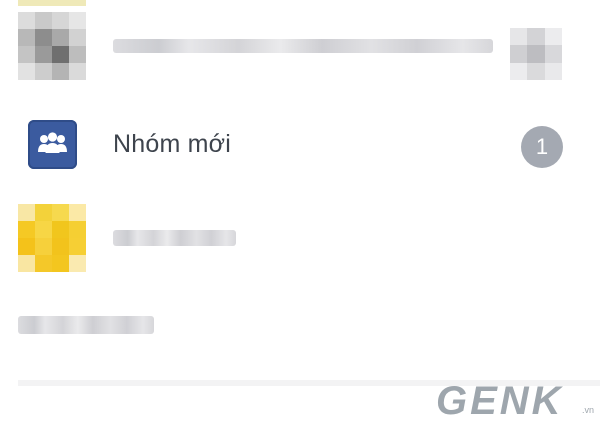 The height and width of the screenshot is (422, 600). What do you see at coordinates (536, 54) in the screenshot?
I see `blurred-thumbnail` at bounding box center [536, 54].